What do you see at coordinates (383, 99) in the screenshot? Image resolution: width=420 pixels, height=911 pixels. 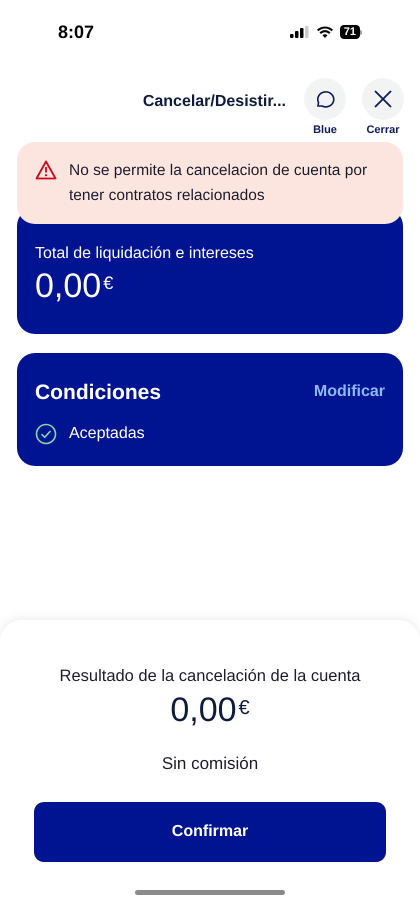 I see `close-button` at bounding box center [383, 99].